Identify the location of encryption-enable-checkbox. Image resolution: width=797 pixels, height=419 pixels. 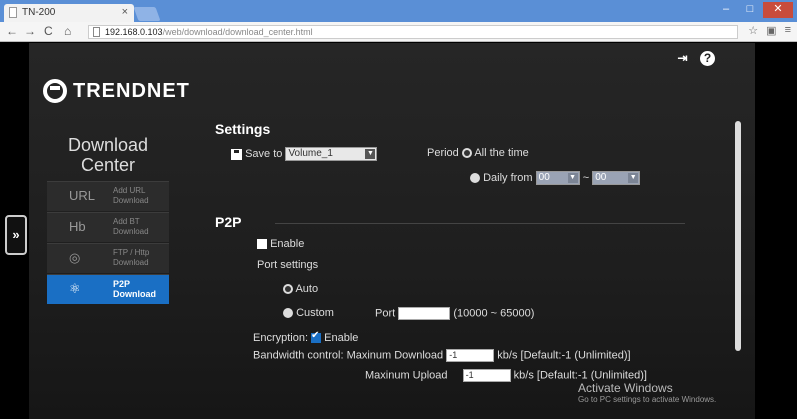
(316, 337).